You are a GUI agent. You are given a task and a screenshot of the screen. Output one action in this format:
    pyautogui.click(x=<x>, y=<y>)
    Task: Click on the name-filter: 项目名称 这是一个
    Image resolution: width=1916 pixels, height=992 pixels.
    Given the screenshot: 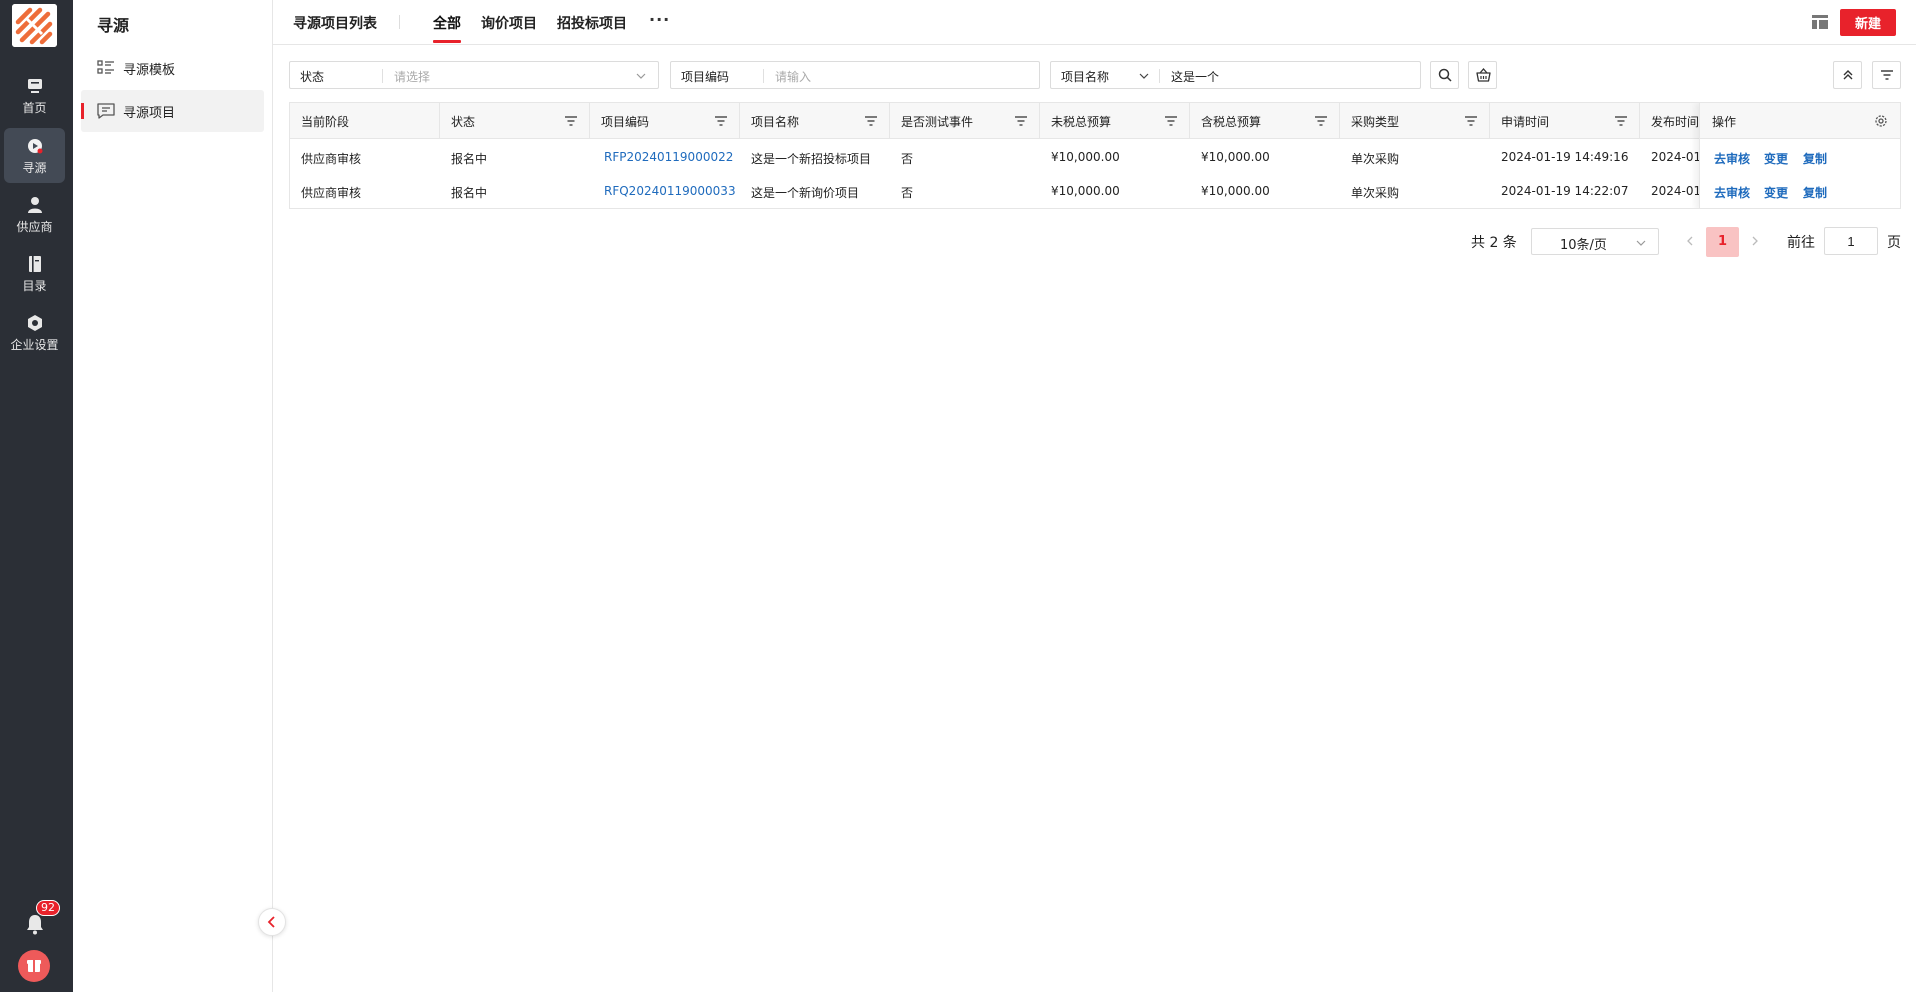 What is the action you would take?
    pyautogui.click(x=1235, y=75)
    